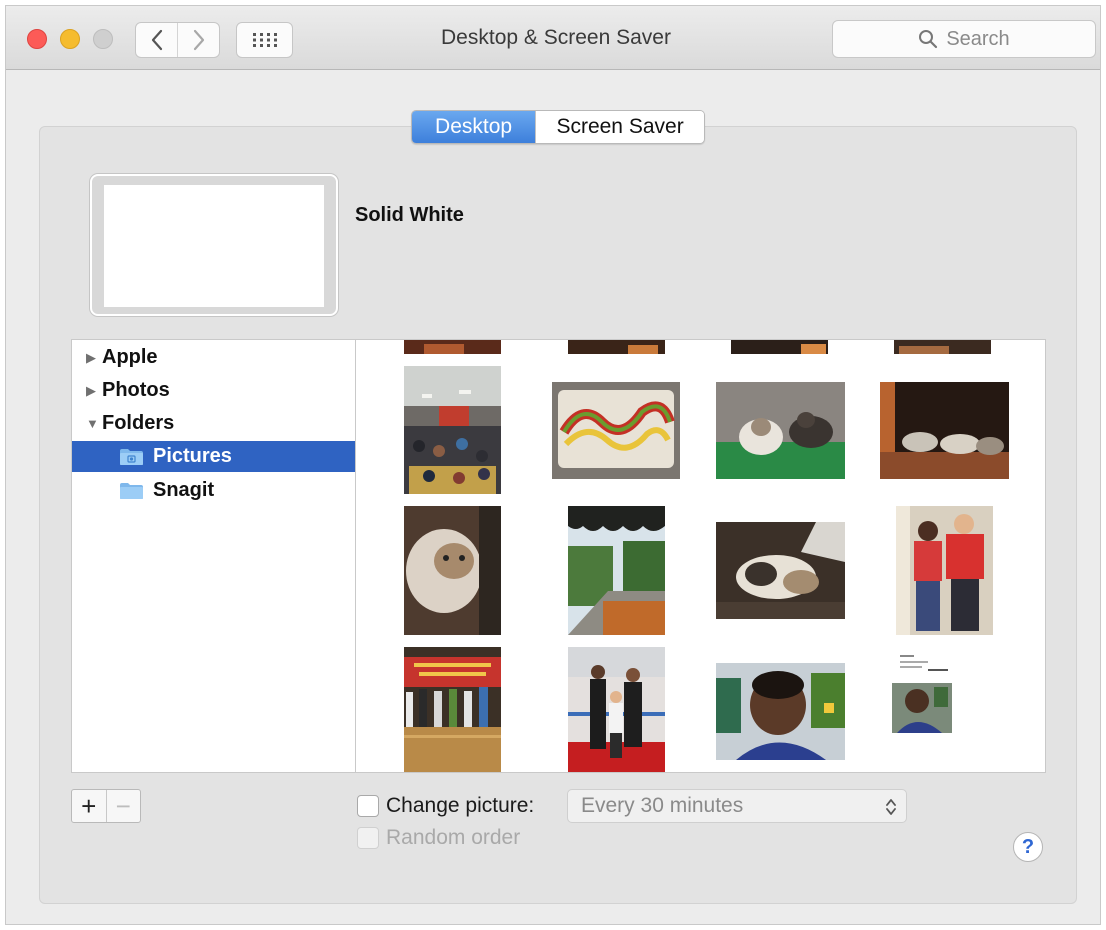  I want to click on sidebar-item-label: Pictures, so click(192, 456).